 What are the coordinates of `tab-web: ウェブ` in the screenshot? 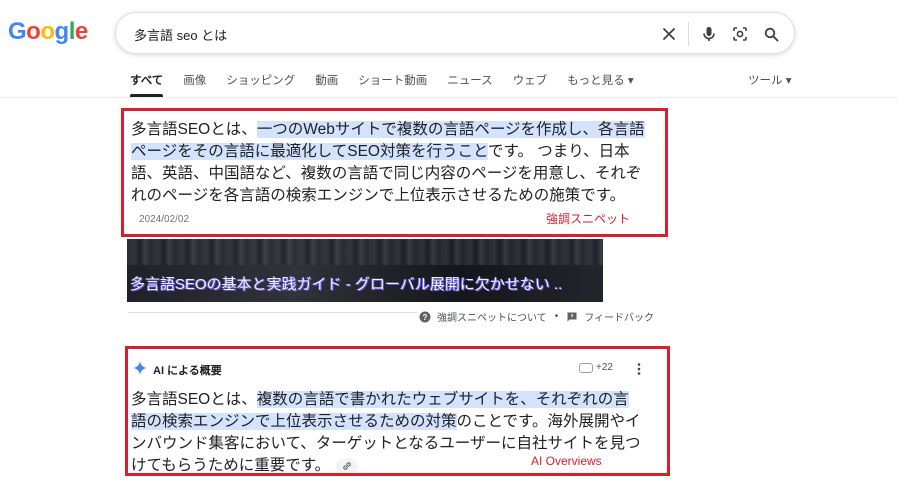 It's located at (530, 85).